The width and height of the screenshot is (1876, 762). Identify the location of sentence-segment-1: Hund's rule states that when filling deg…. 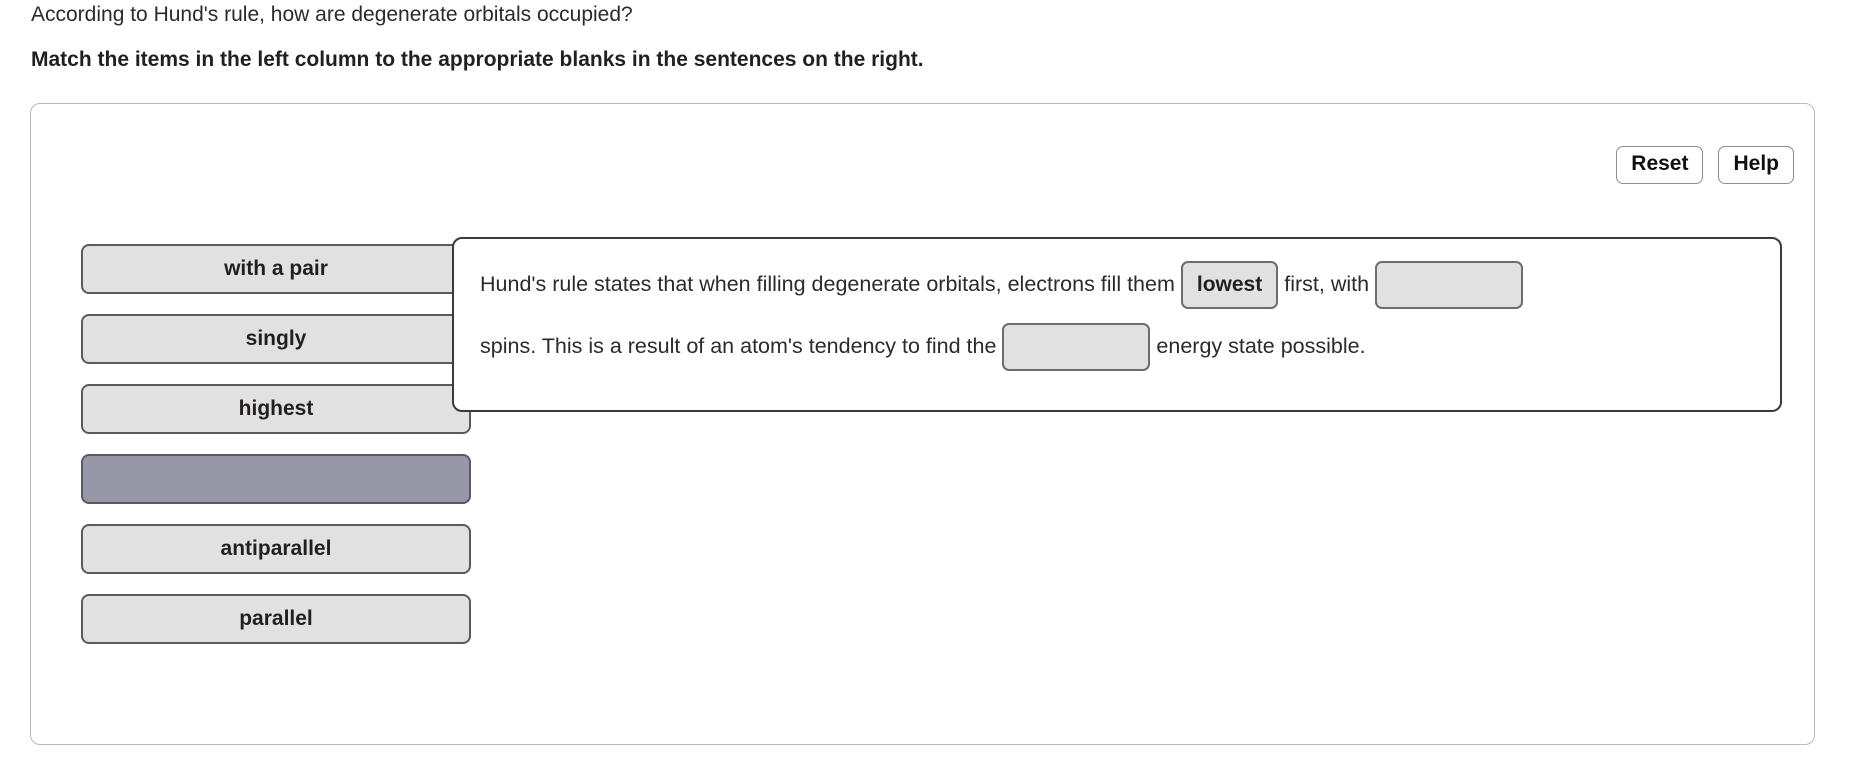
(827, 284).